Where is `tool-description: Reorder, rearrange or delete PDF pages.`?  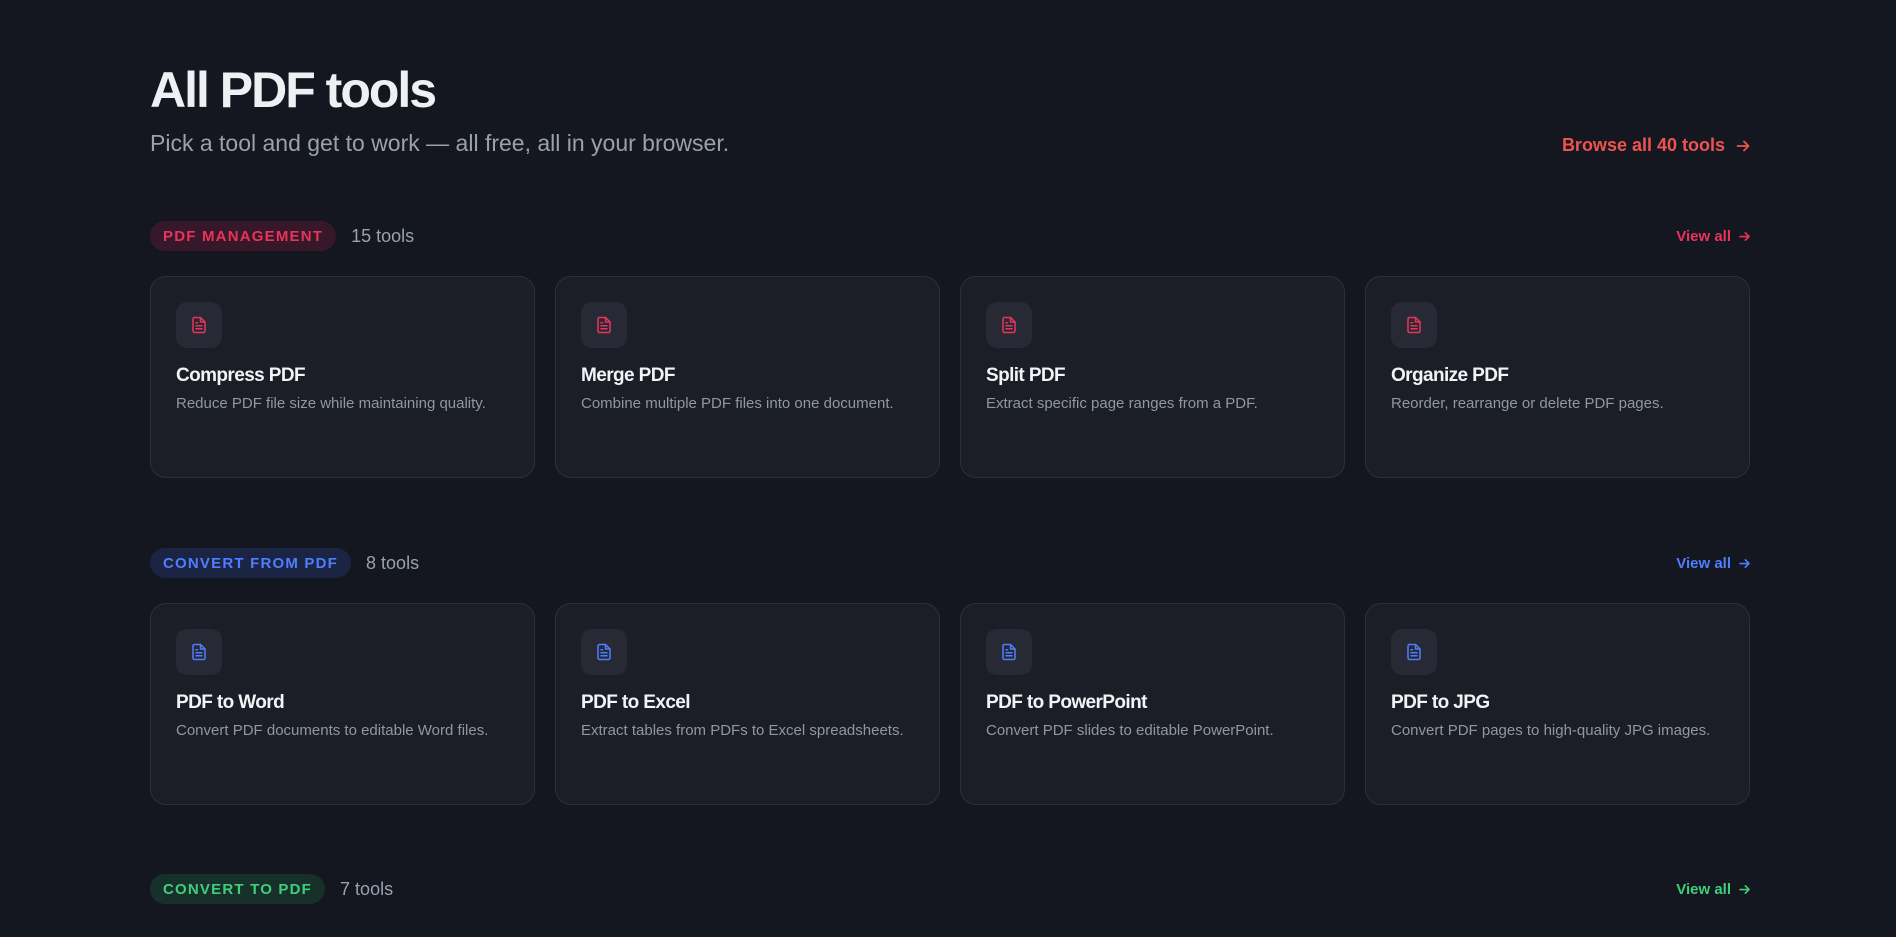
tool-description: Reorder, rearrange or delete PDF pages. is located at coordinates (1527, 403).